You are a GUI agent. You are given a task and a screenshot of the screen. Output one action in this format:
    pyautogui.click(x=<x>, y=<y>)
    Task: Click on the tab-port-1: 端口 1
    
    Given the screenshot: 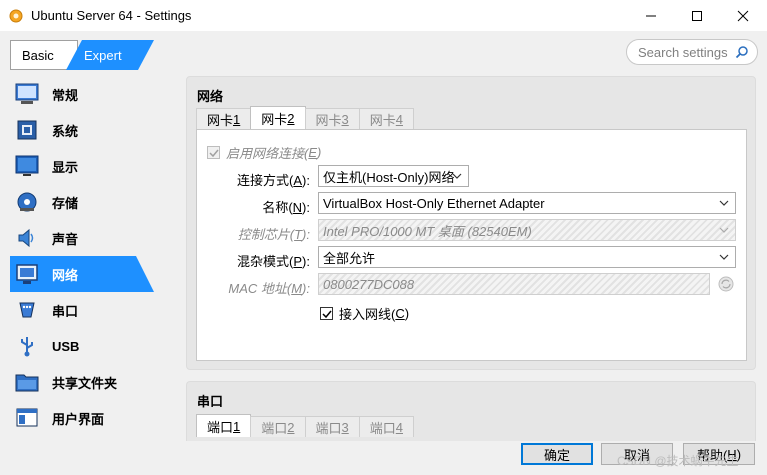 What is the action you would take?
    pyautogui.click(x=224, y=425)
    